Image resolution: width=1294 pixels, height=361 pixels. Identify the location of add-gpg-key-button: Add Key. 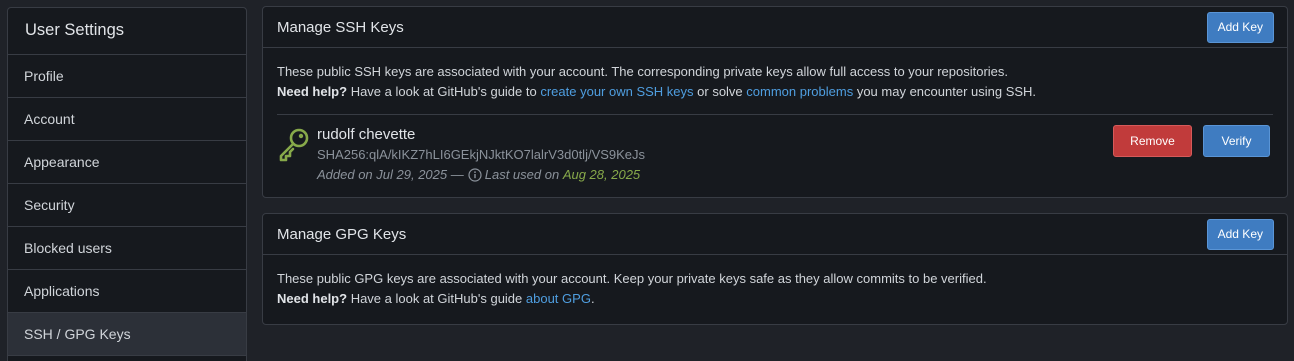
(1240, 234).